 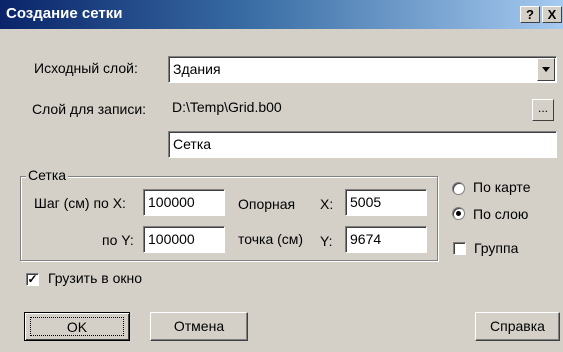 I want to click on ref-point-label-2: точка (см), so click(x=271, y=239).